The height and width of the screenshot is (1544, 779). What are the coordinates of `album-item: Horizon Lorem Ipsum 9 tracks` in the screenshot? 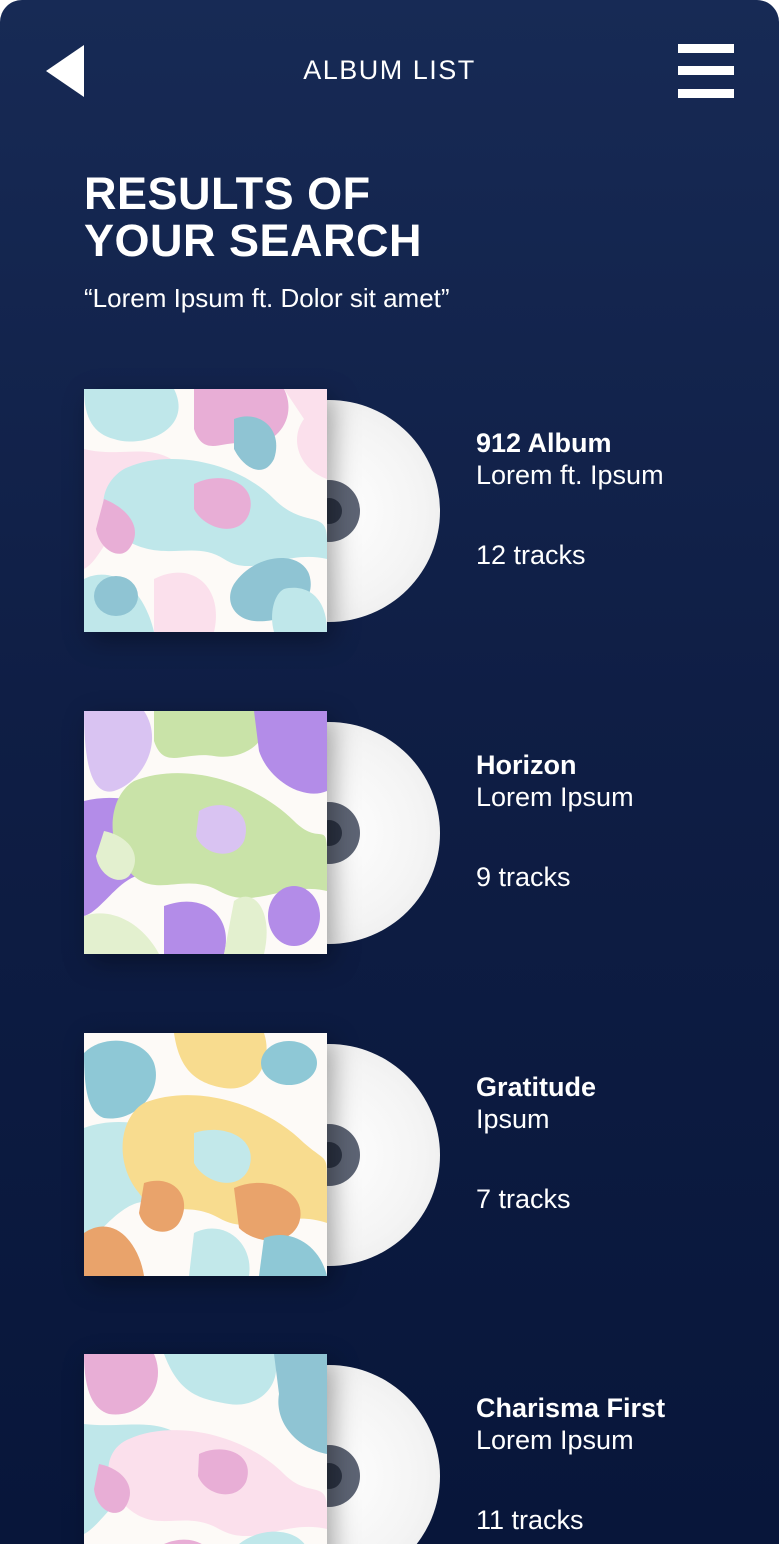 It's located at (409, 833).